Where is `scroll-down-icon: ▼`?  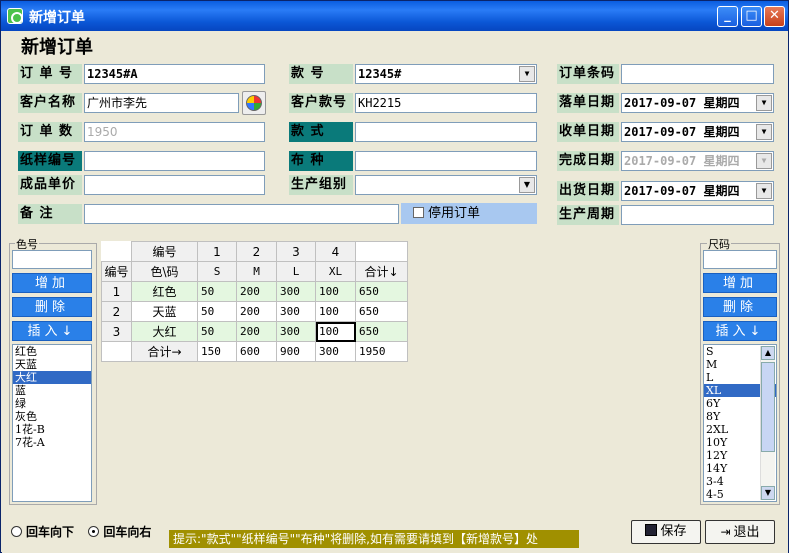 scroll-down-icon: ▼ is located at coordinates (768, 493).